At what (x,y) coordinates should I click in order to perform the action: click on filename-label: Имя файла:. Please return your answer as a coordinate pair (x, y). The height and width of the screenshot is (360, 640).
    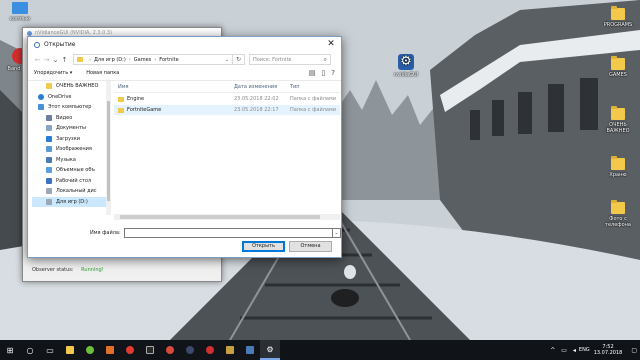
    Looking at the image, I should click on (105, 233).